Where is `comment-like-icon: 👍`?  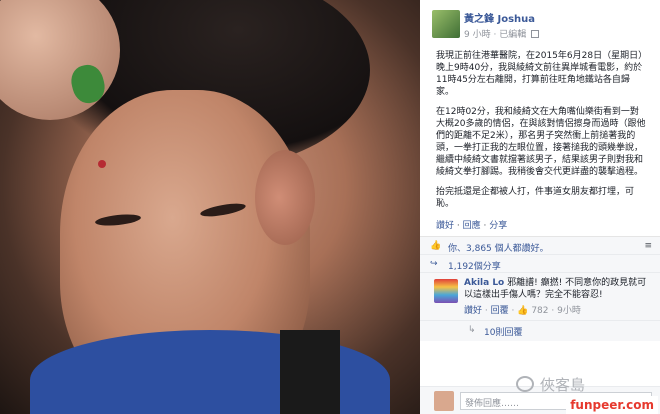
comment-like-icon: 👍 is located at coordinates (523, 311).